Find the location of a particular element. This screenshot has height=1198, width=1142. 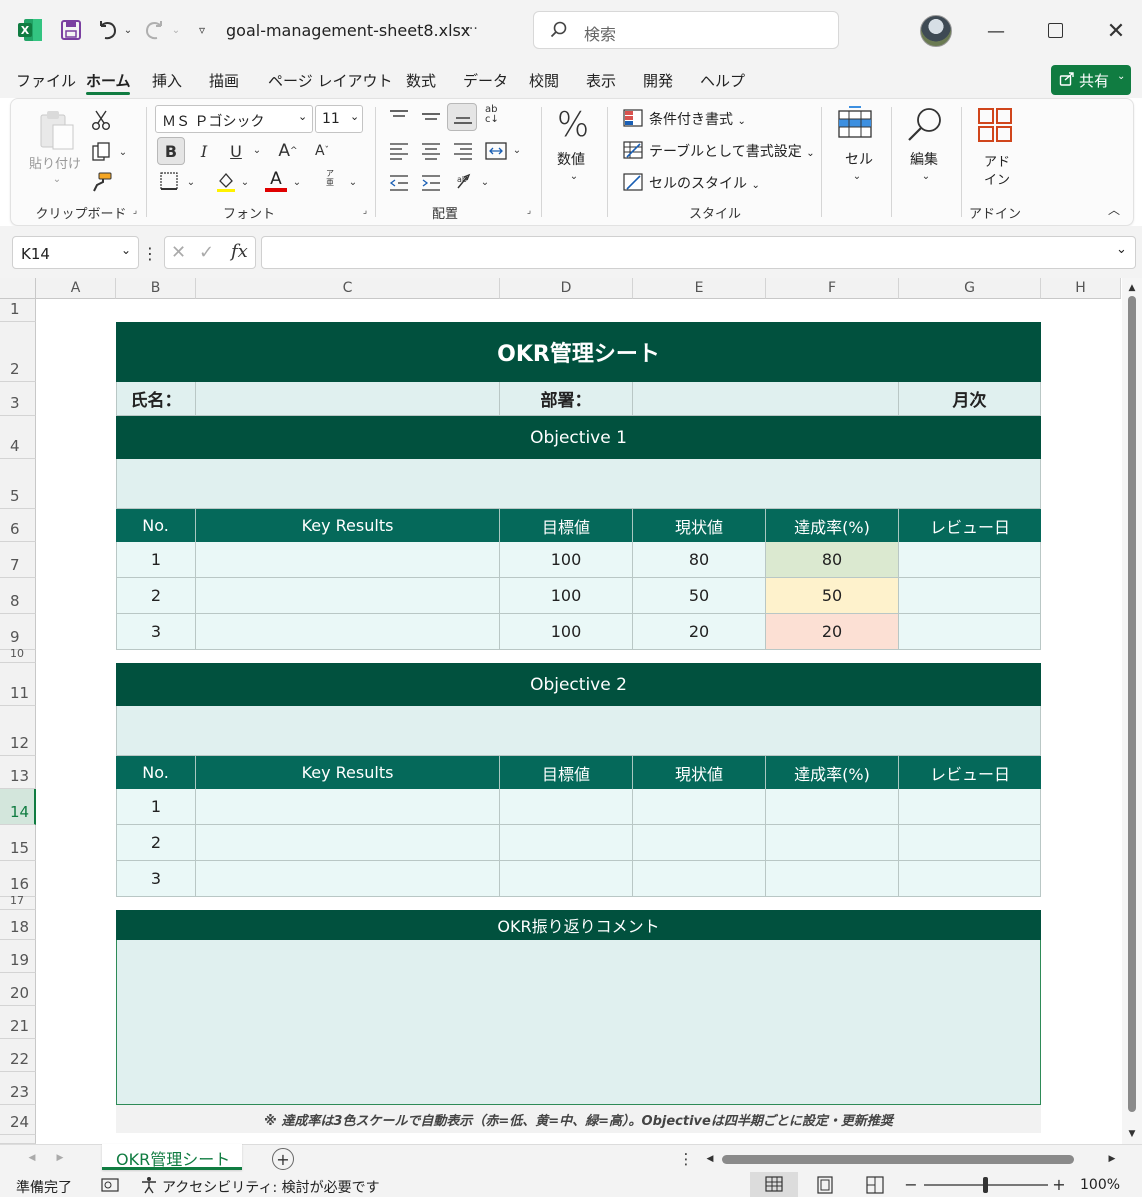

tab-view: 表示 is located at coordinates (601, 80).